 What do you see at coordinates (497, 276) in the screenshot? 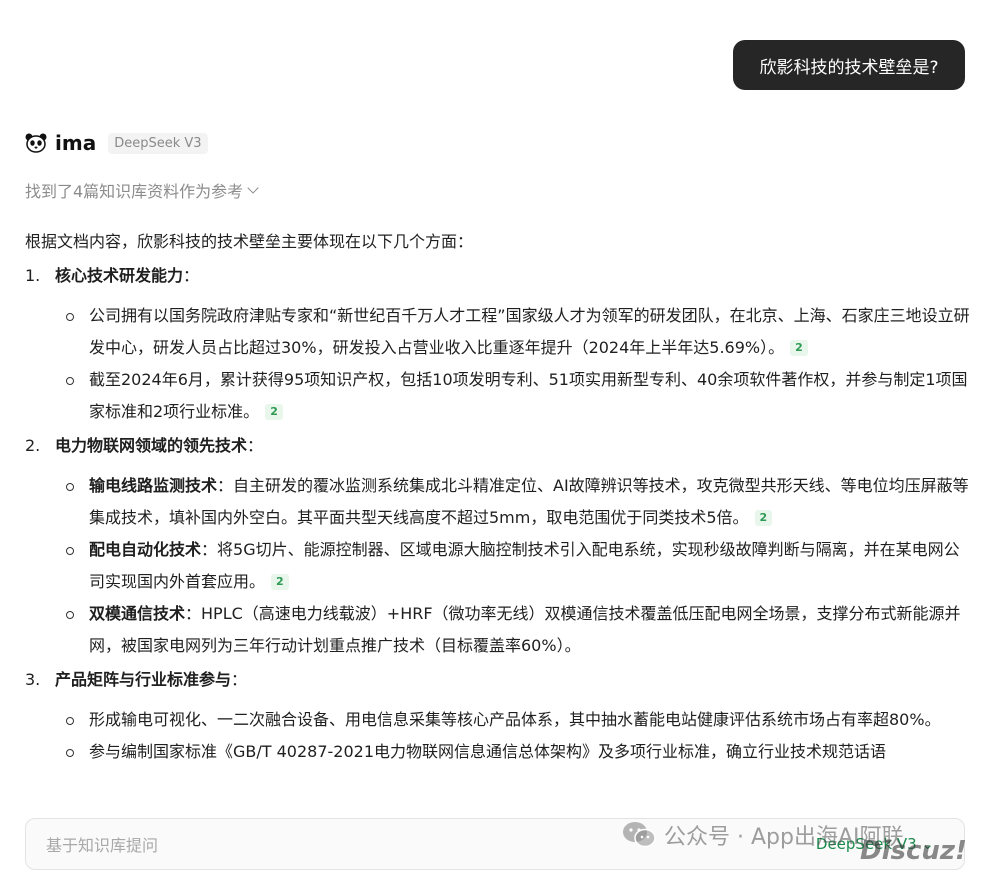
I see `section-heading: 1. 核心技术研发能力：` at bounding box center [497, 276].